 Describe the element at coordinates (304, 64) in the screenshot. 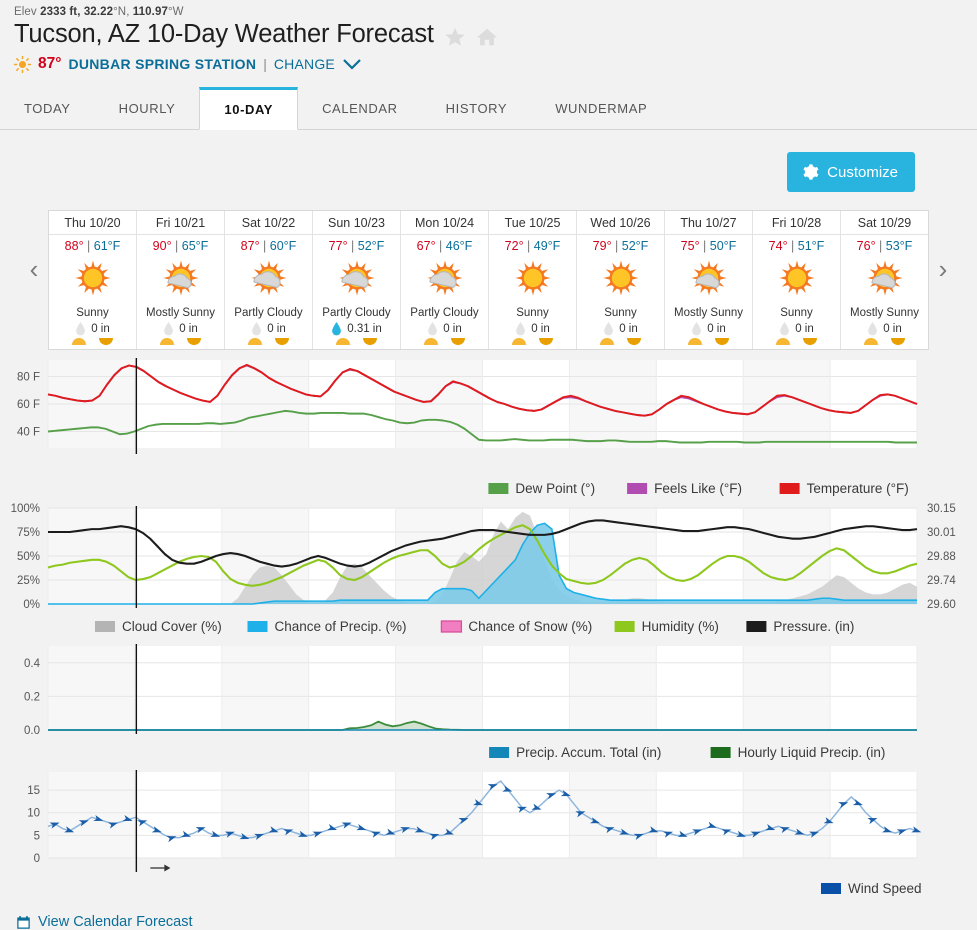

I see `change-station-link: CHANGE` at that location.